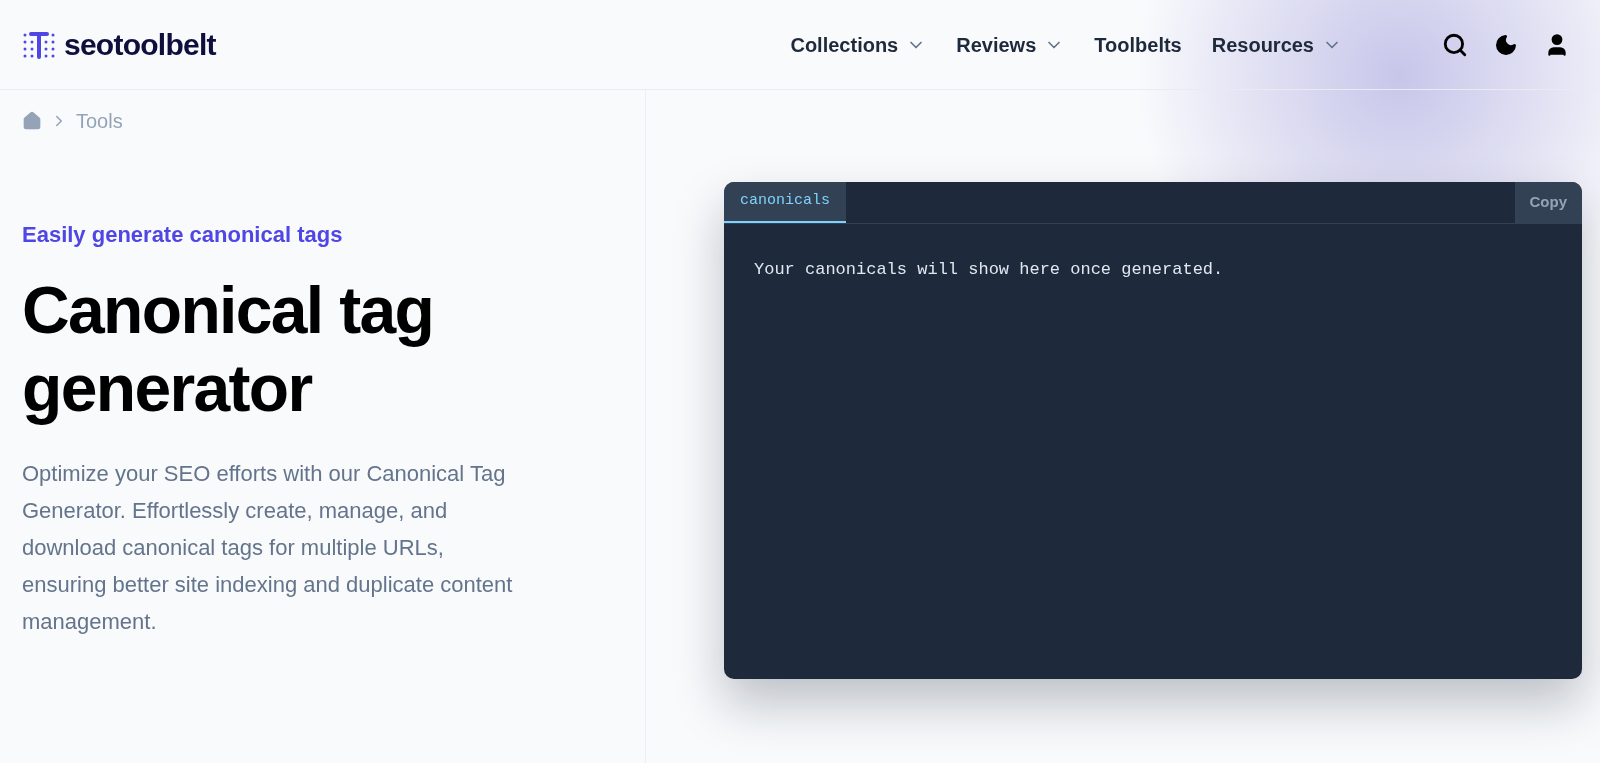 This screenshot has width=1600, height=763. Describe the element at coordinates (858, 44) in the screenshot. I see `nav-link: Collections` at that location.